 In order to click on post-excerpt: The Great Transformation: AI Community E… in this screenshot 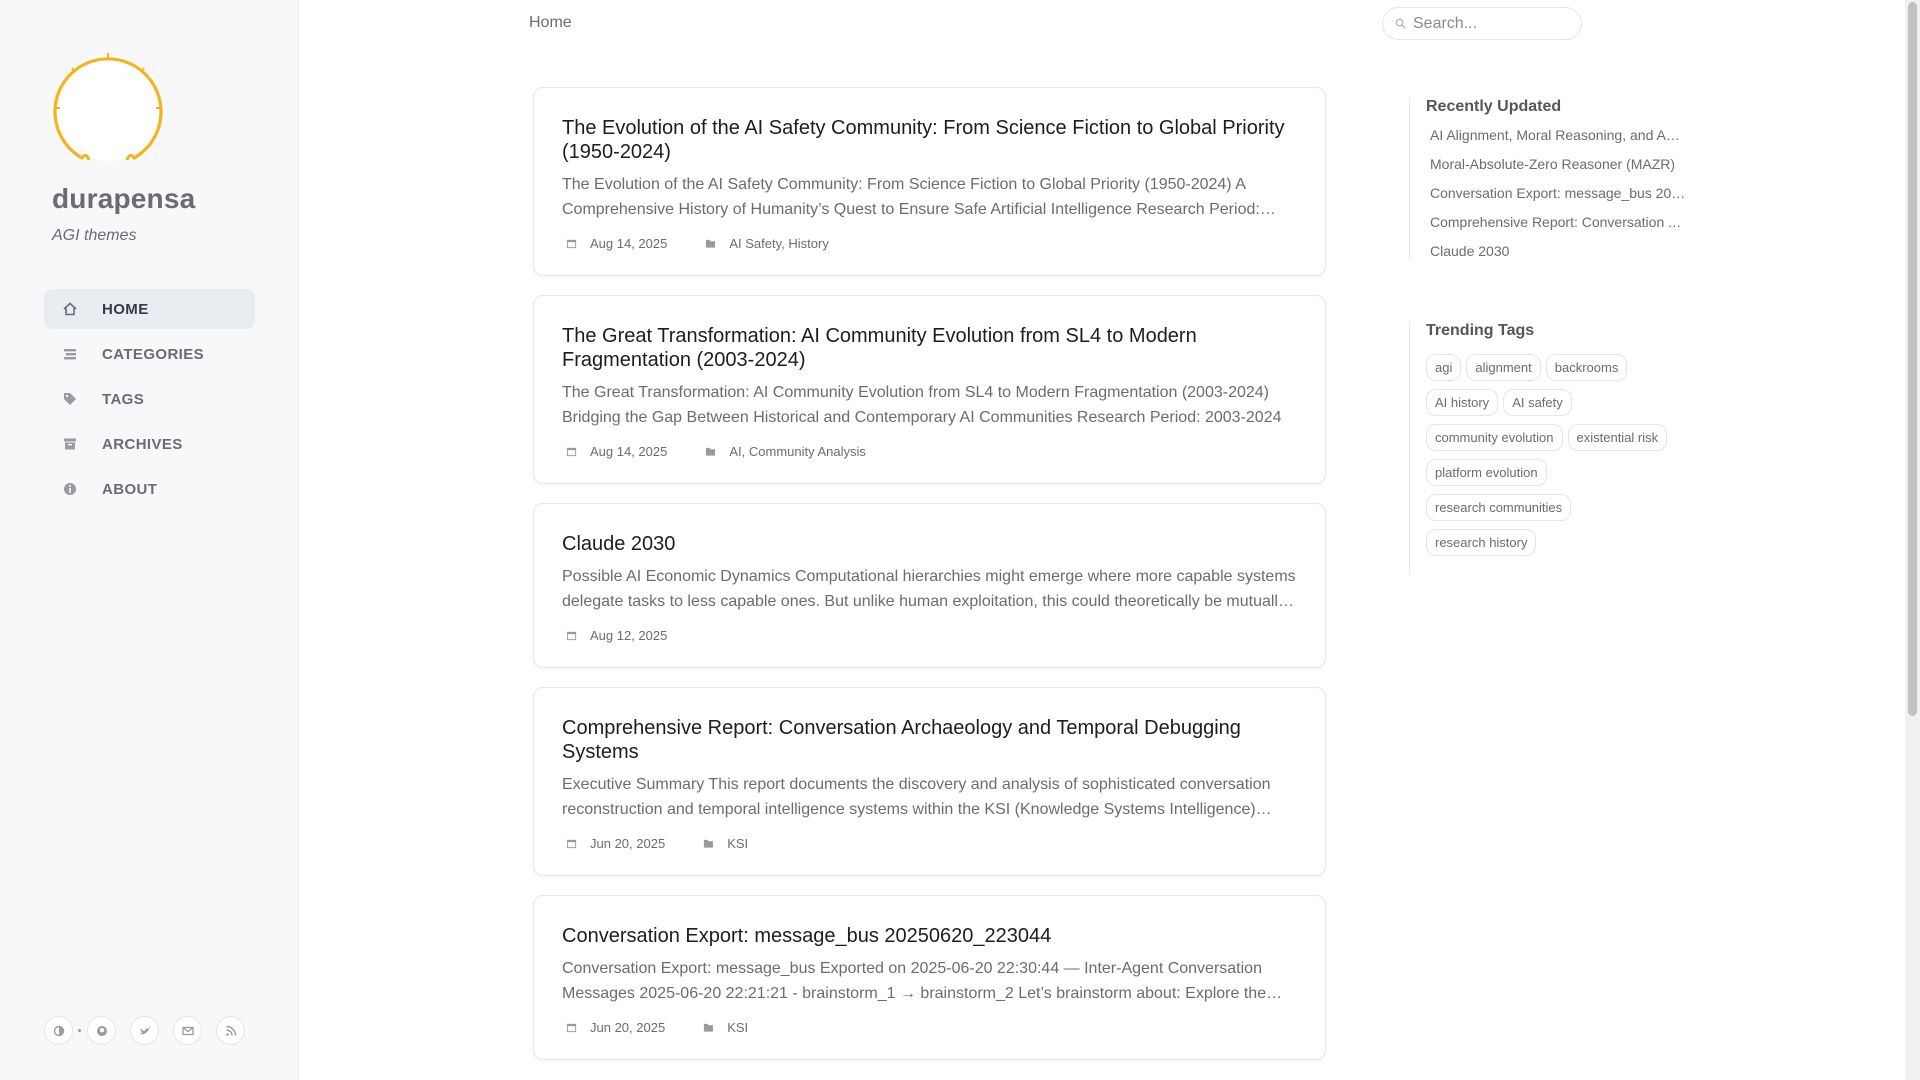, I will do `click(922, 405)`.